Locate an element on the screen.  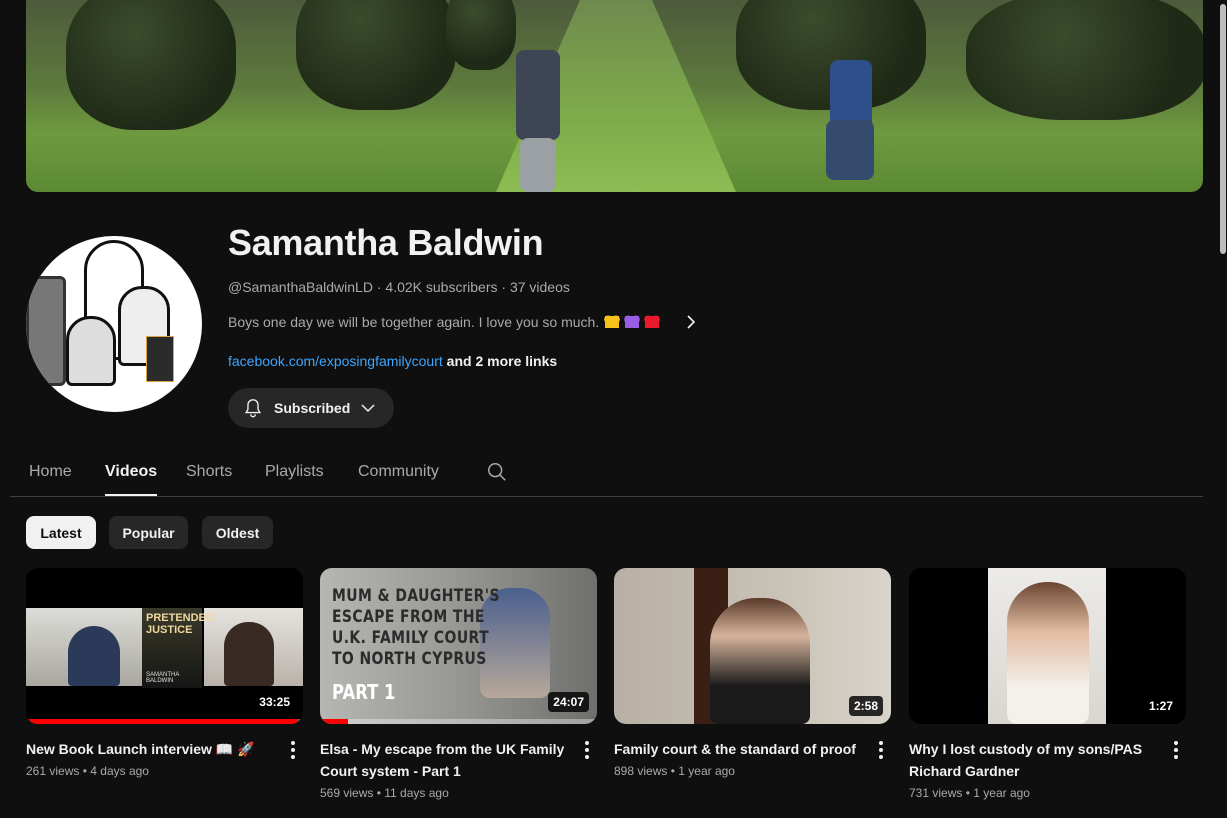
red-heart-icon is located at coordinates (652, 322).